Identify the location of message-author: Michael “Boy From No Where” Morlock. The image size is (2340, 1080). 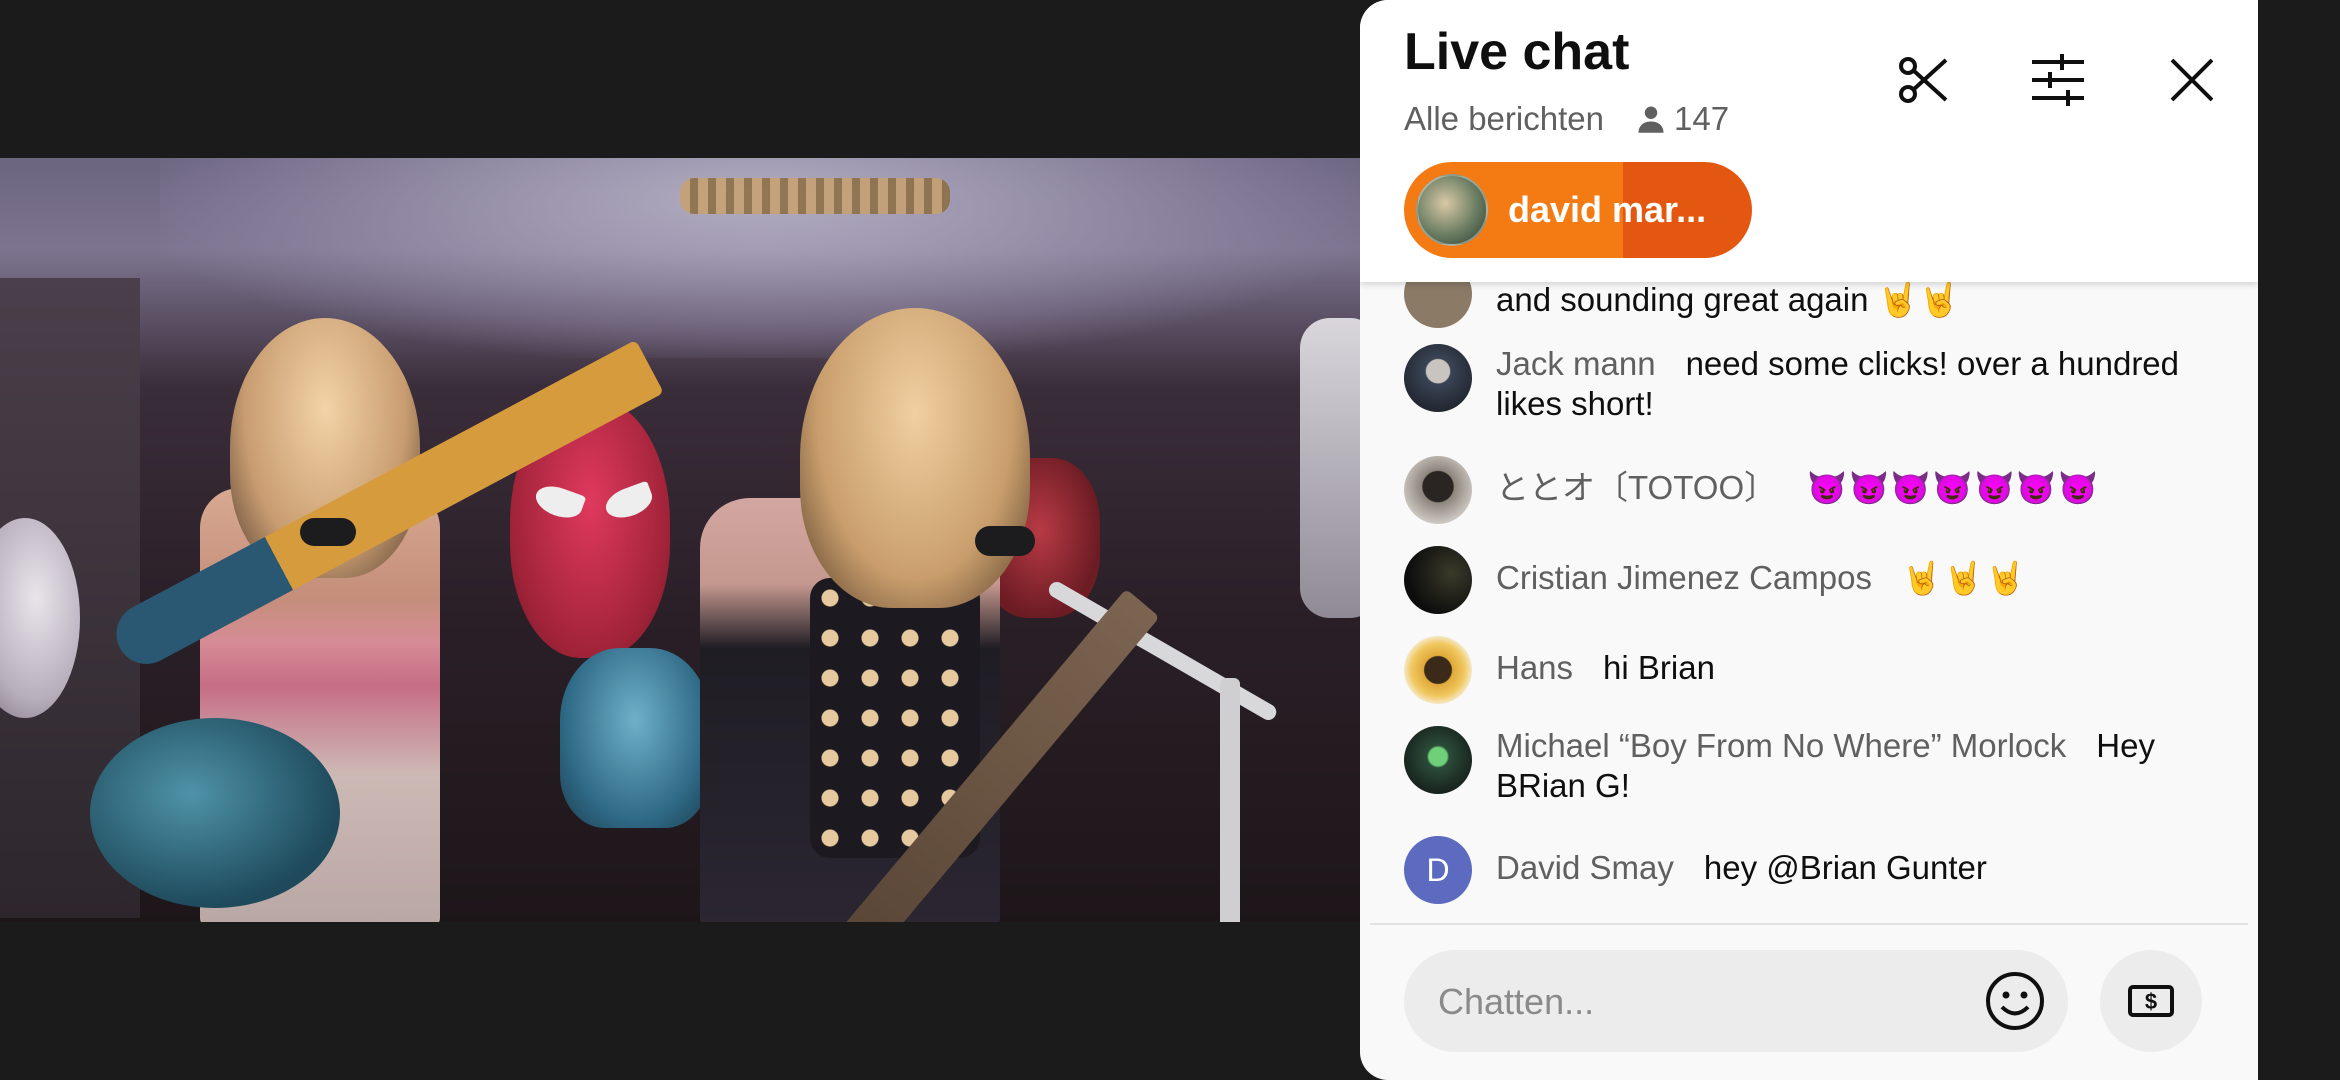
(1781, 745).